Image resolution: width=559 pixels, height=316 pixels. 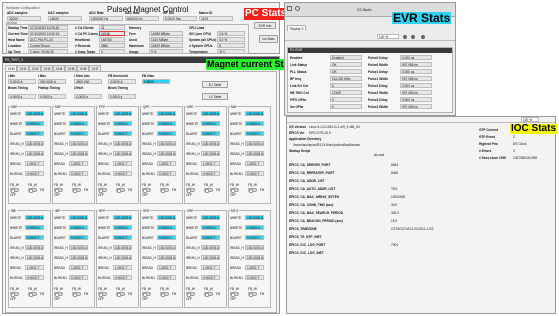 I want to click on group-row-label: BWRITE, so click(x=236, y=124).